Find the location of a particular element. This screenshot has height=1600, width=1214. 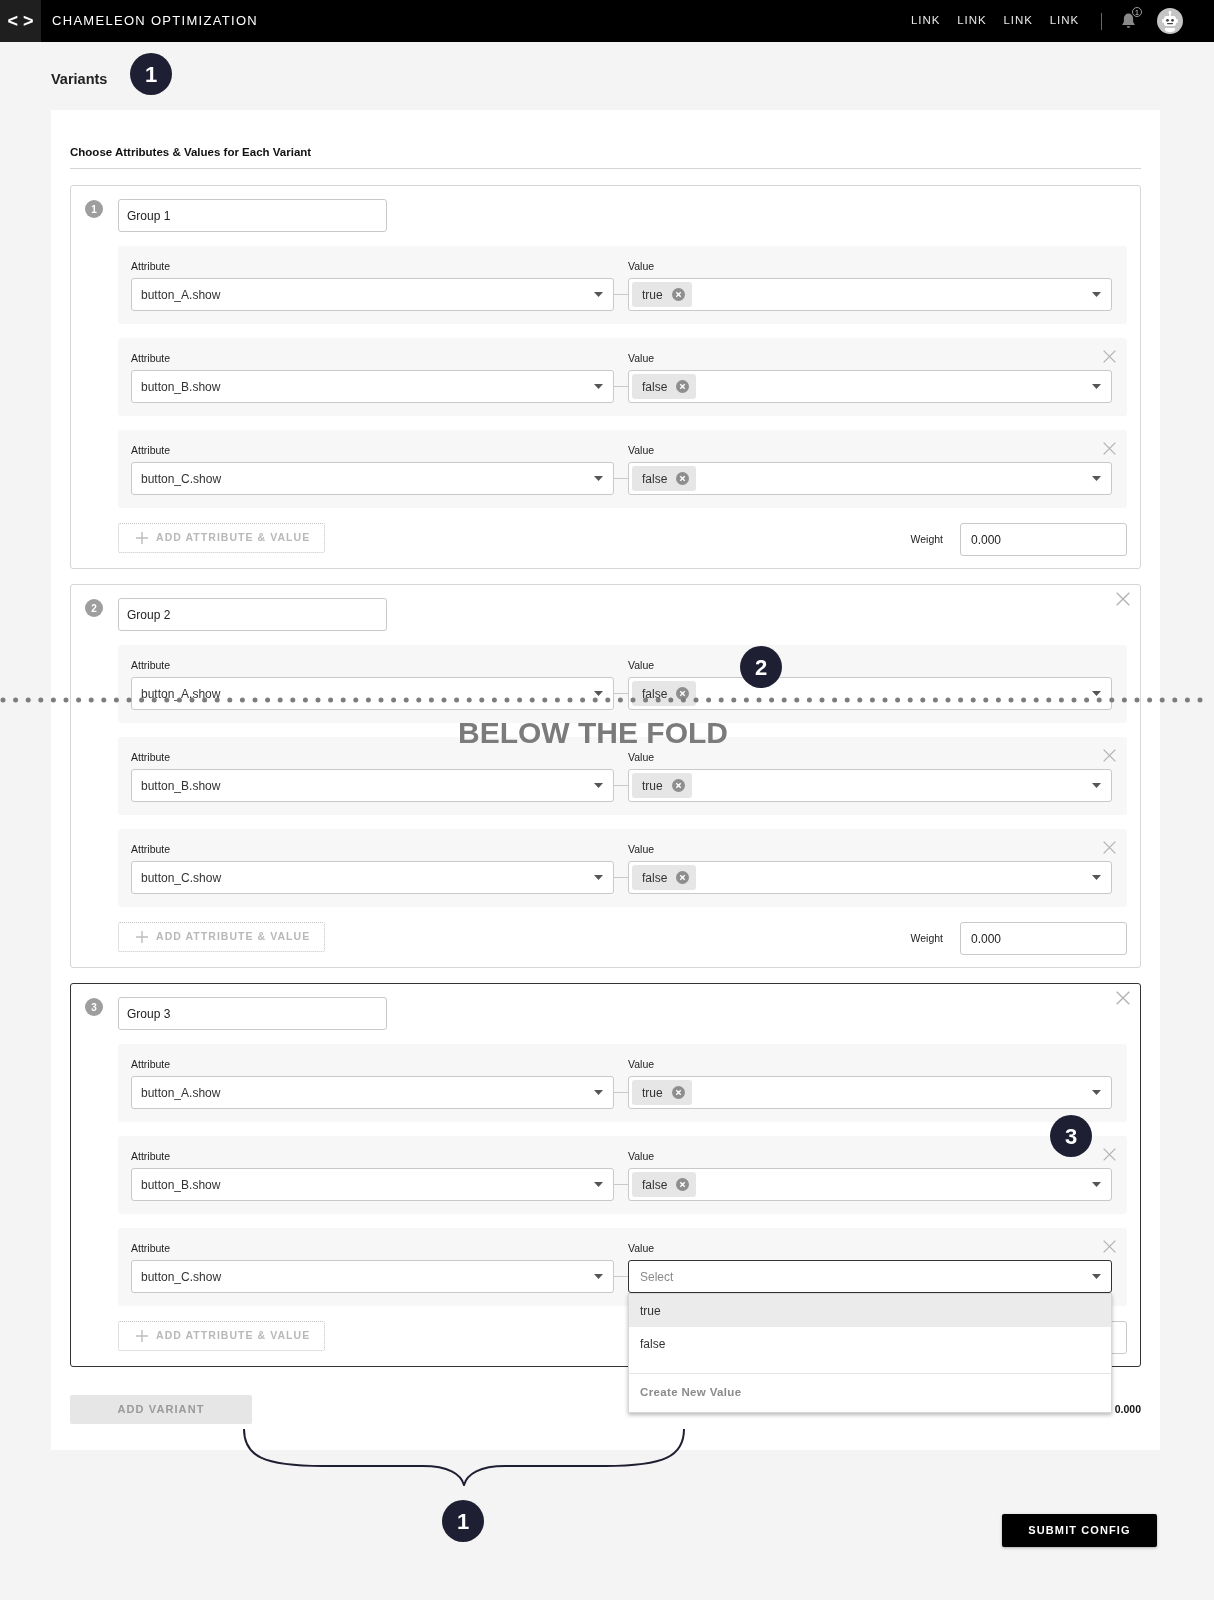

group-number: 3 is located at coordinates (94, 1007).